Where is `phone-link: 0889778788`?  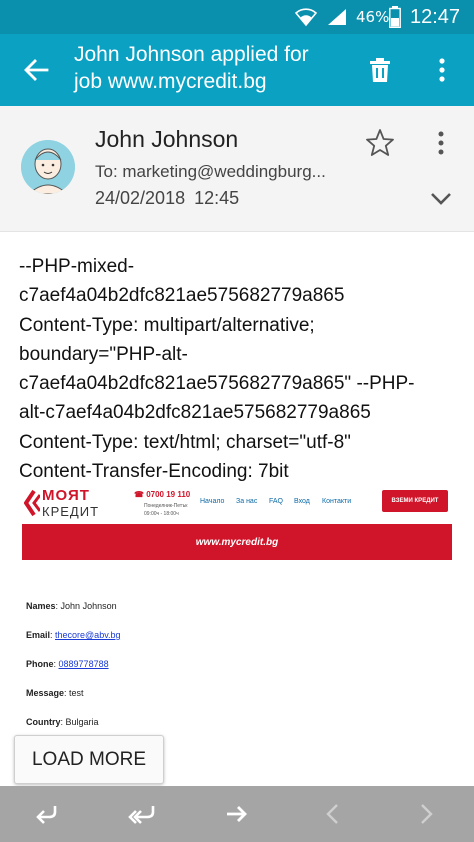
phone-link: 0889778788 is located at coordinates (84, 664).